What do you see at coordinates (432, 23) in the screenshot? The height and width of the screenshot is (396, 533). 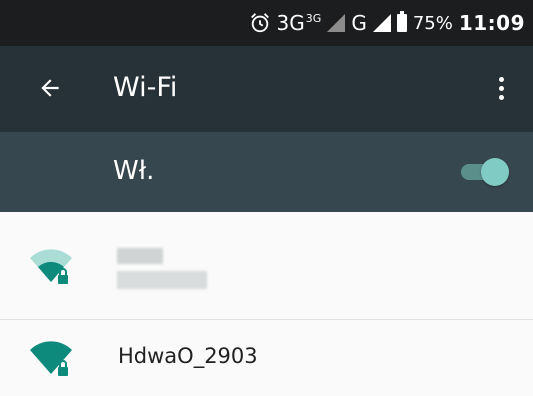 I see `battery-percent: 75%` at bounding box center [432, 23].